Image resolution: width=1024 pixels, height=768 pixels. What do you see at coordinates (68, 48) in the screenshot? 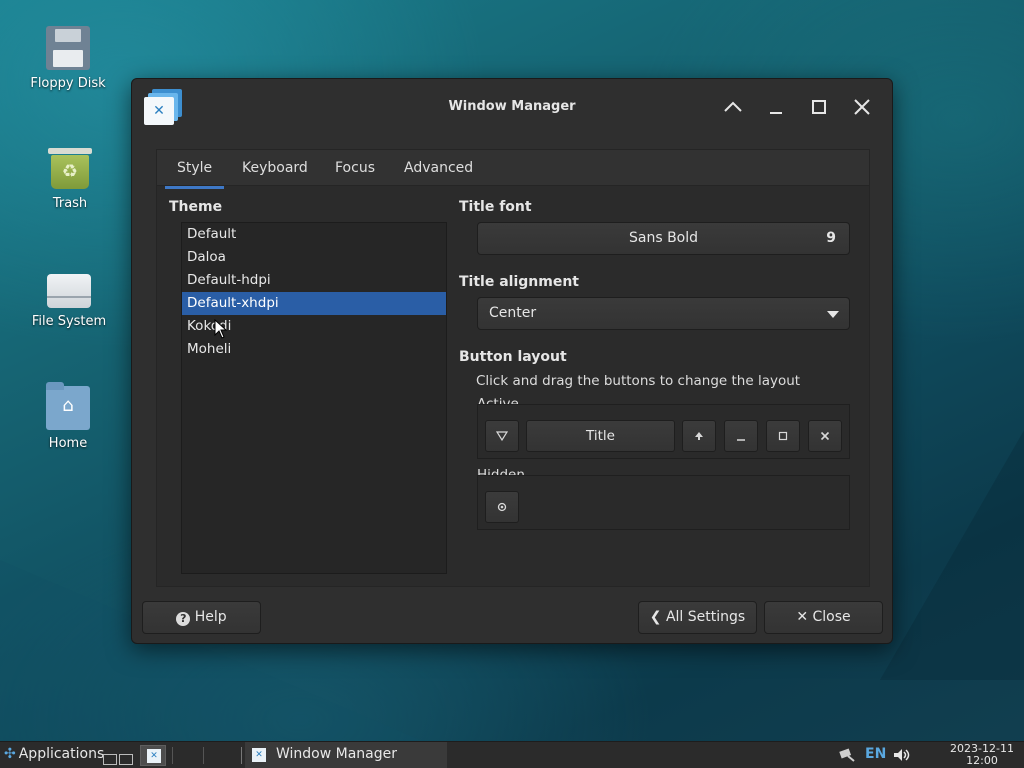
I see `floppy-disk-icon` at bounding box center [68, 48].